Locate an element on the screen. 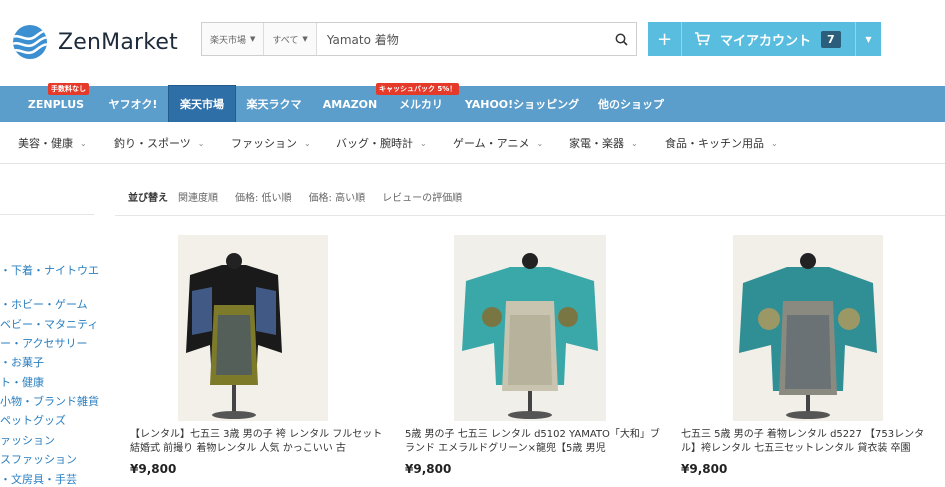 Image resolution: width=945 pixels, height=487 pixels. category-label: ゲーム・アニメ is located at coordinates (491, 143).